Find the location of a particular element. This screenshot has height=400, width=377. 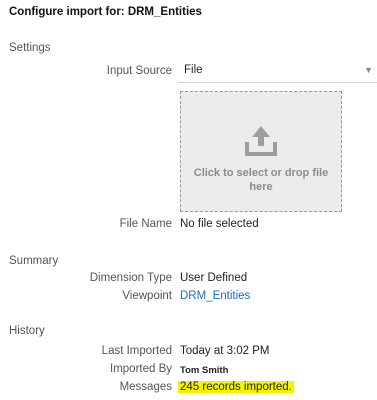

messages-value: 245 records imported. is located at coordinates (236, 387).